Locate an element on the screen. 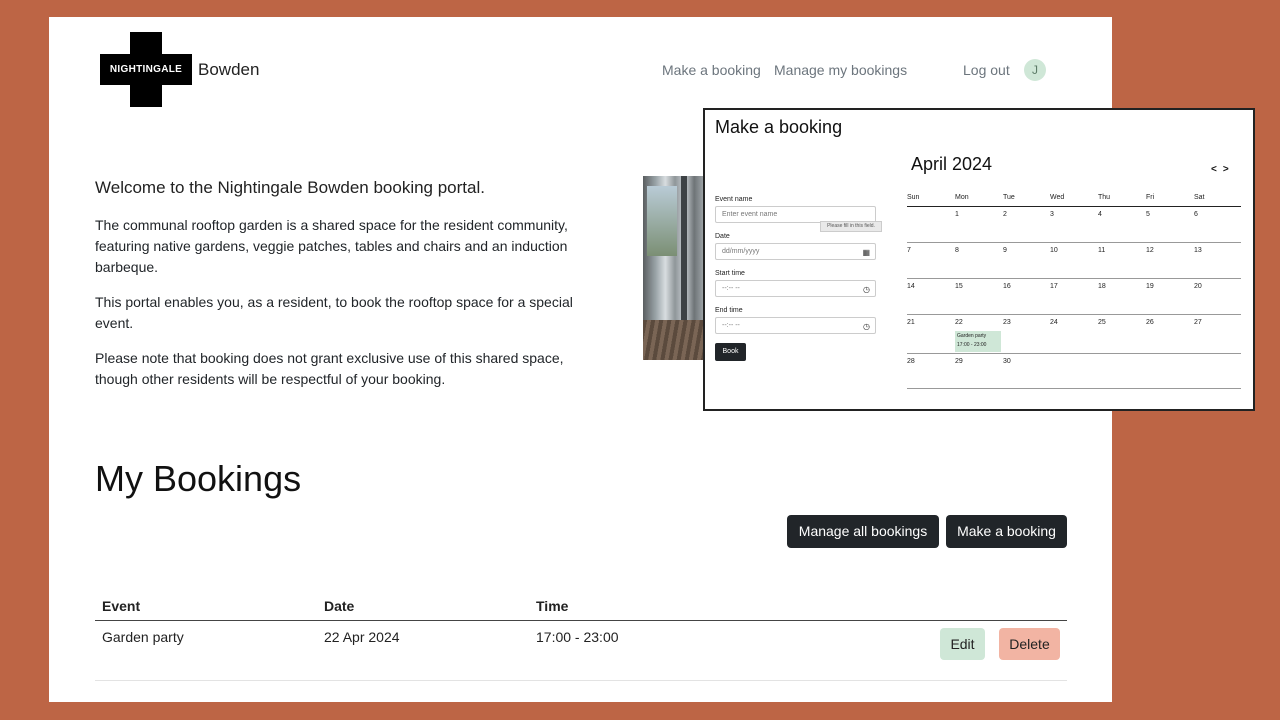  calendar-day: 2 is located at coordinates (1005, 214).